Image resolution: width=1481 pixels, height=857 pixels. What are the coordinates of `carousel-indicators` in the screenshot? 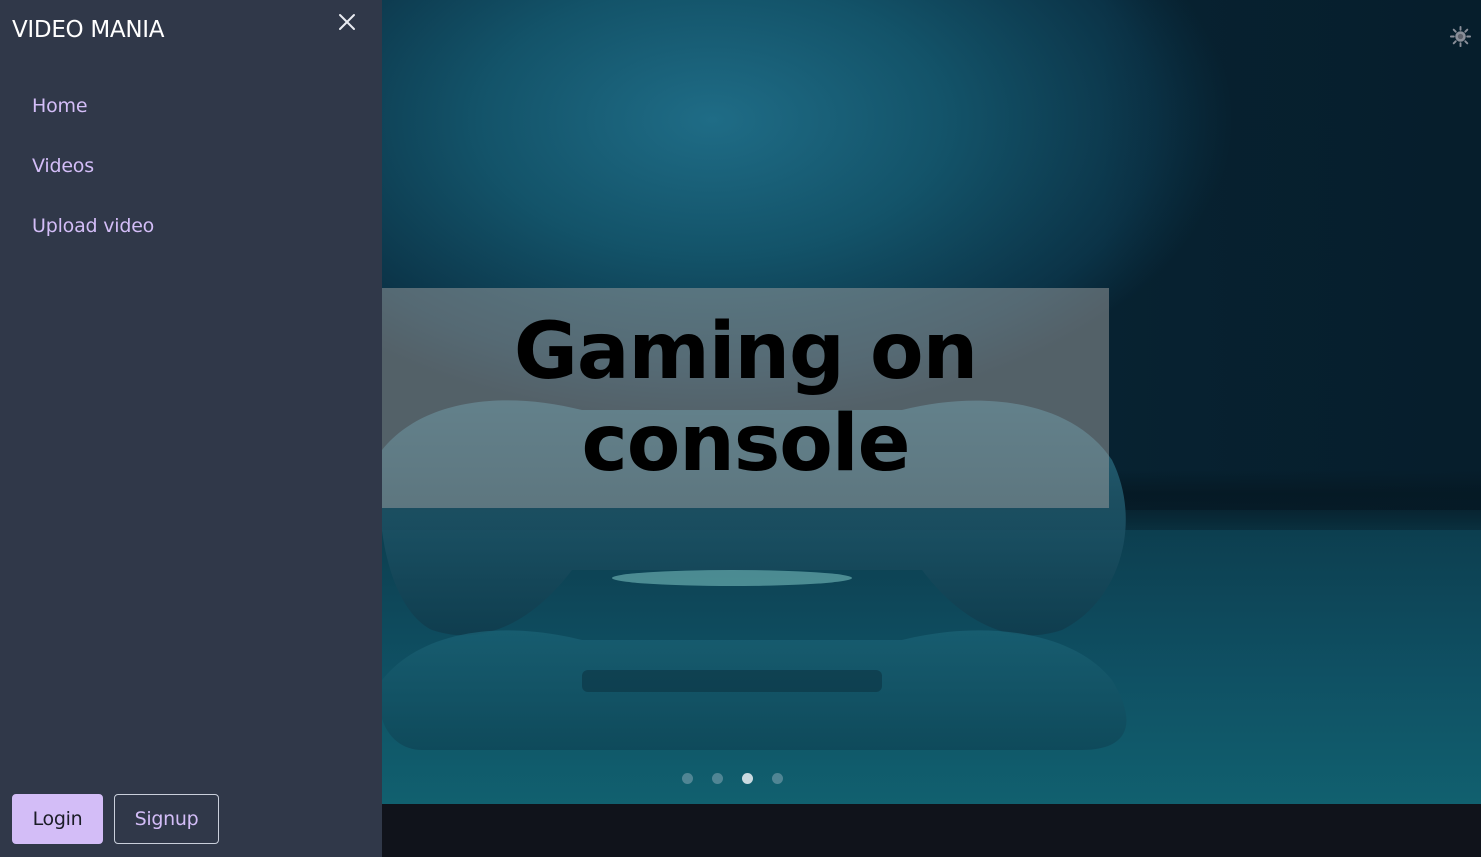 It's located at (732, 778).